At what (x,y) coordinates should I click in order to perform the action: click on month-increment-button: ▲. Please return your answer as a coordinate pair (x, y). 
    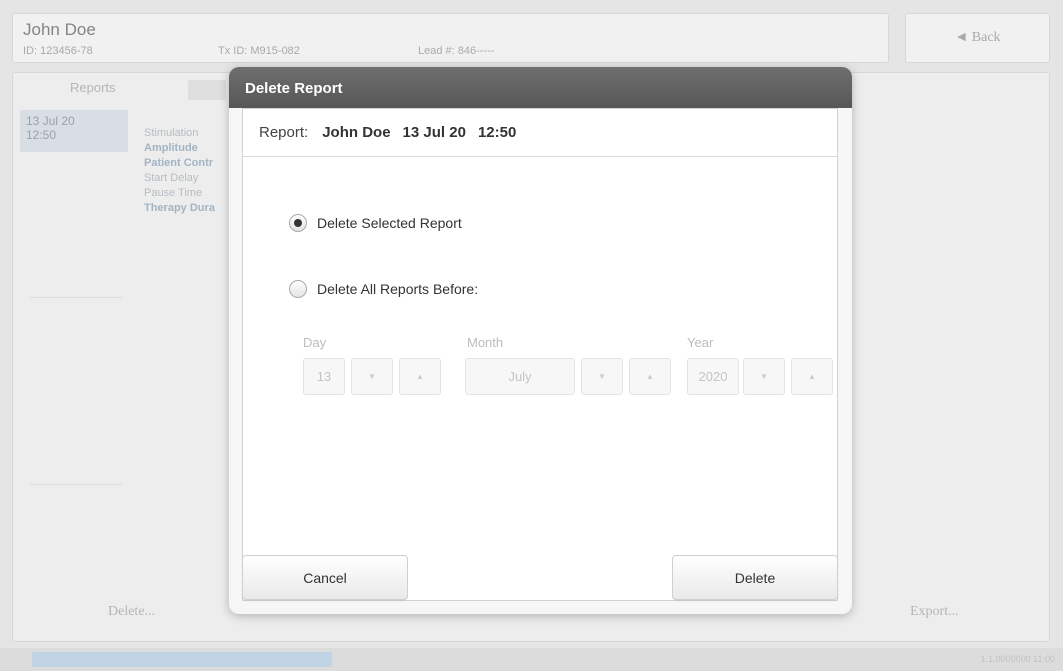
    Looking at the image, I should click on (650, 376).